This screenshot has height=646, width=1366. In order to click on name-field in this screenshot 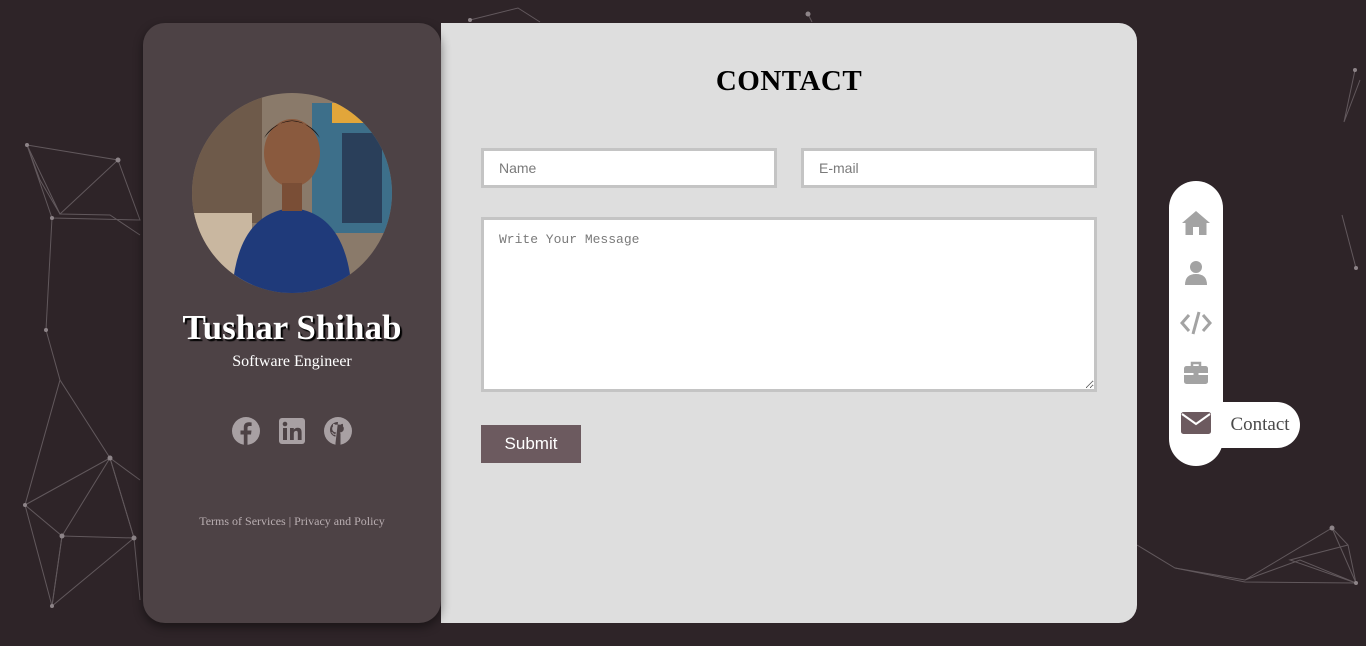, I will do `click(629, 168)`.